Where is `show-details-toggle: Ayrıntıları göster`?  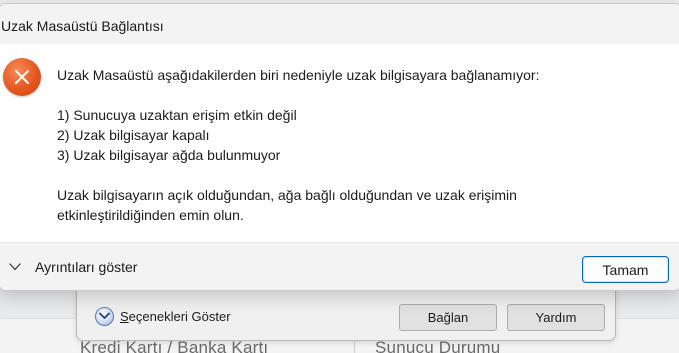 show-details-toggle: Ayrıntıları göster is located at coordinates (73, 267).